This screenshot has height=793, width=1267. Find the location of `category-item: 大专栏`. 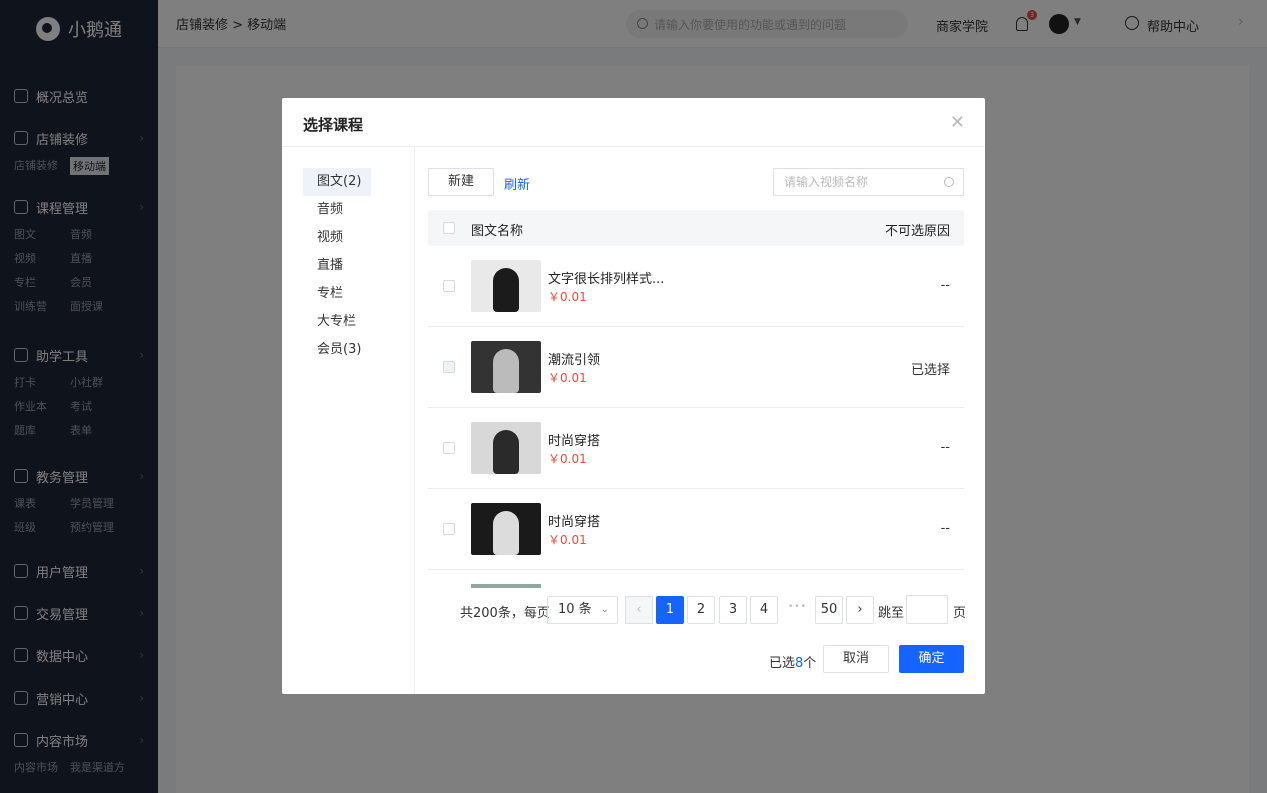

category-item: 大专栏 is located at coordinates (337, 322).